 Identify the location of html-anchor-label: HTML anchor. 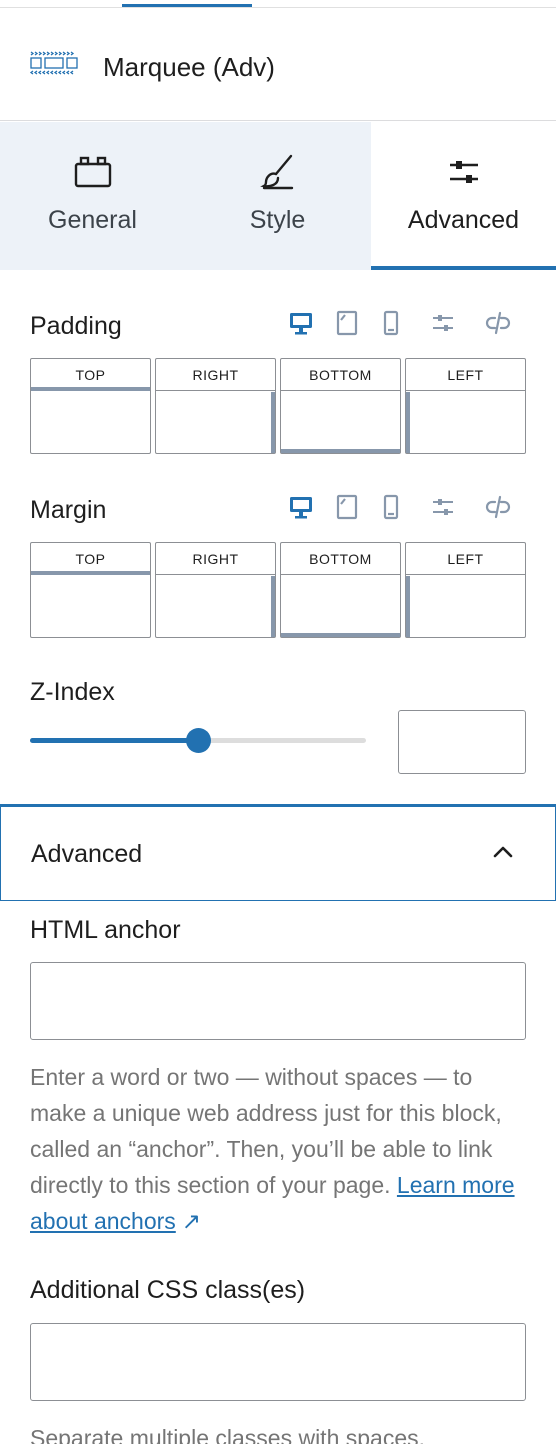
(105, 930).